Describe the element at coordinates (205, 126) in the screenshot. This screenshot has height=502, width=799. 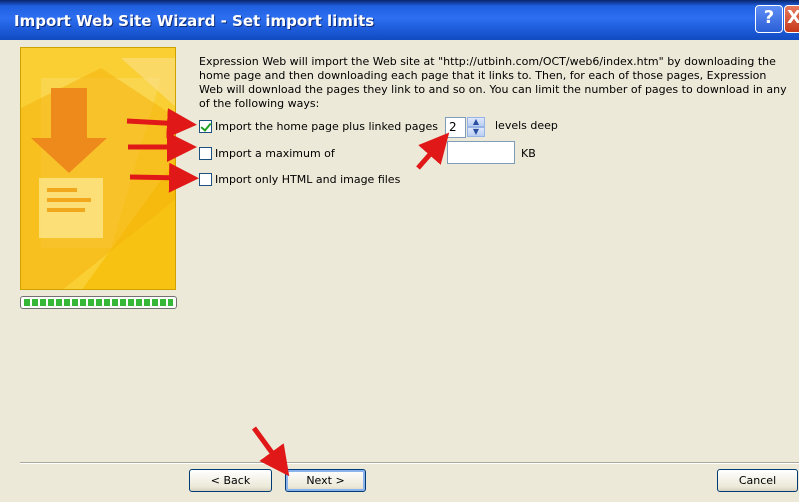
I see `home-plus-linked-checkbox` at that location.